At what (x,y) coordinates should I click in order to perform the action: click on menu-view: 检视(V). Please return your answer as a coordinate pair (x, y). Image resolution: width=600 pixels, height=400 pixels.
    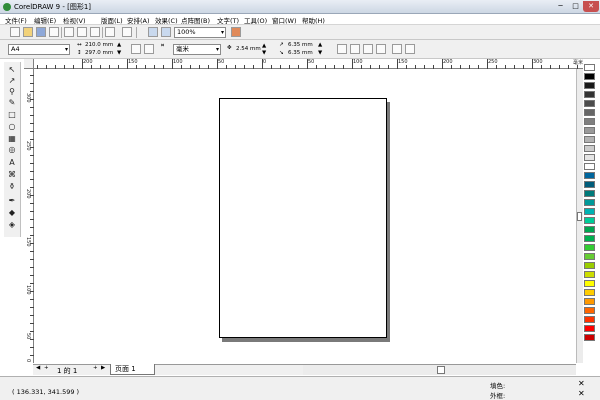
    Looking at the image, I should click on (74, 20).